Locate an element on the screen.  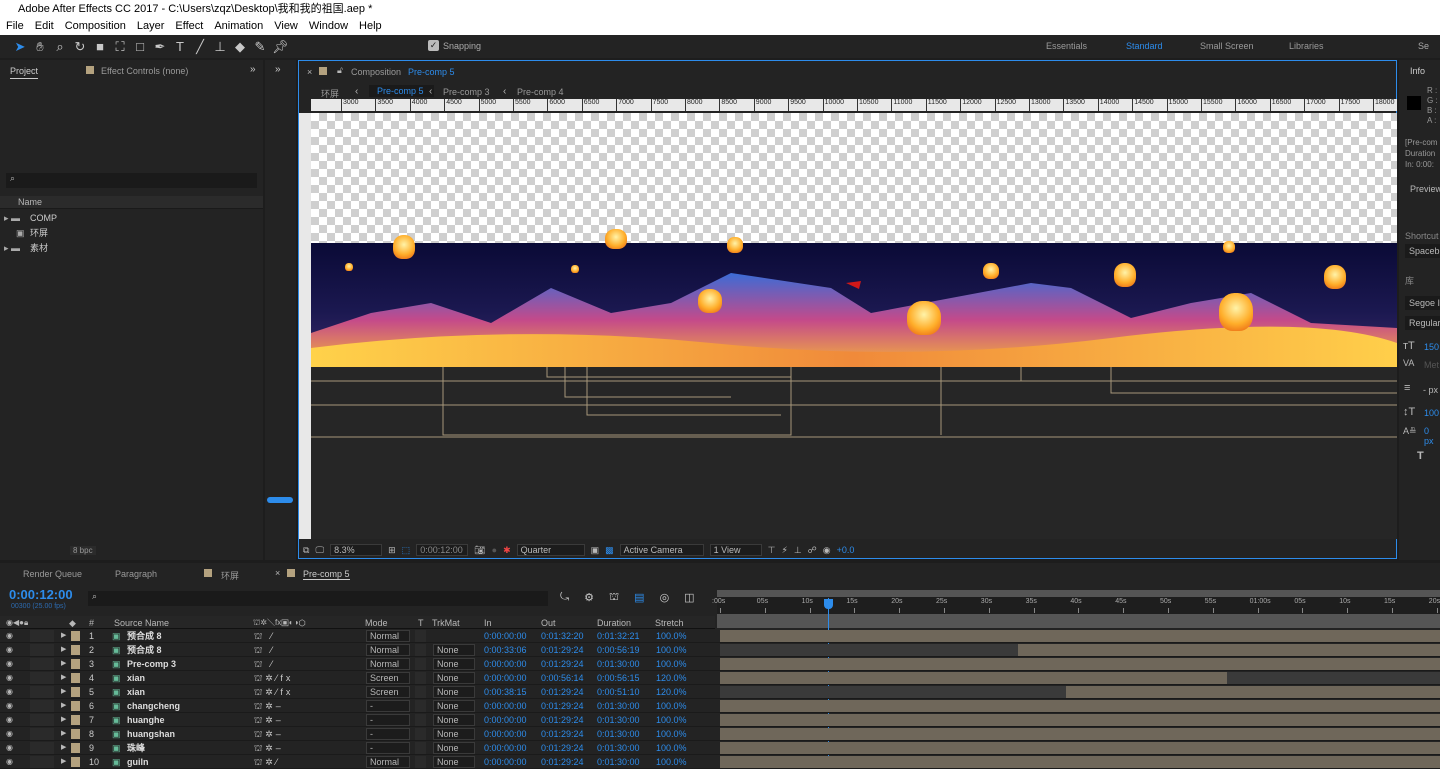
pen-icon: ✒︎ is located at coordinates (160, 47).